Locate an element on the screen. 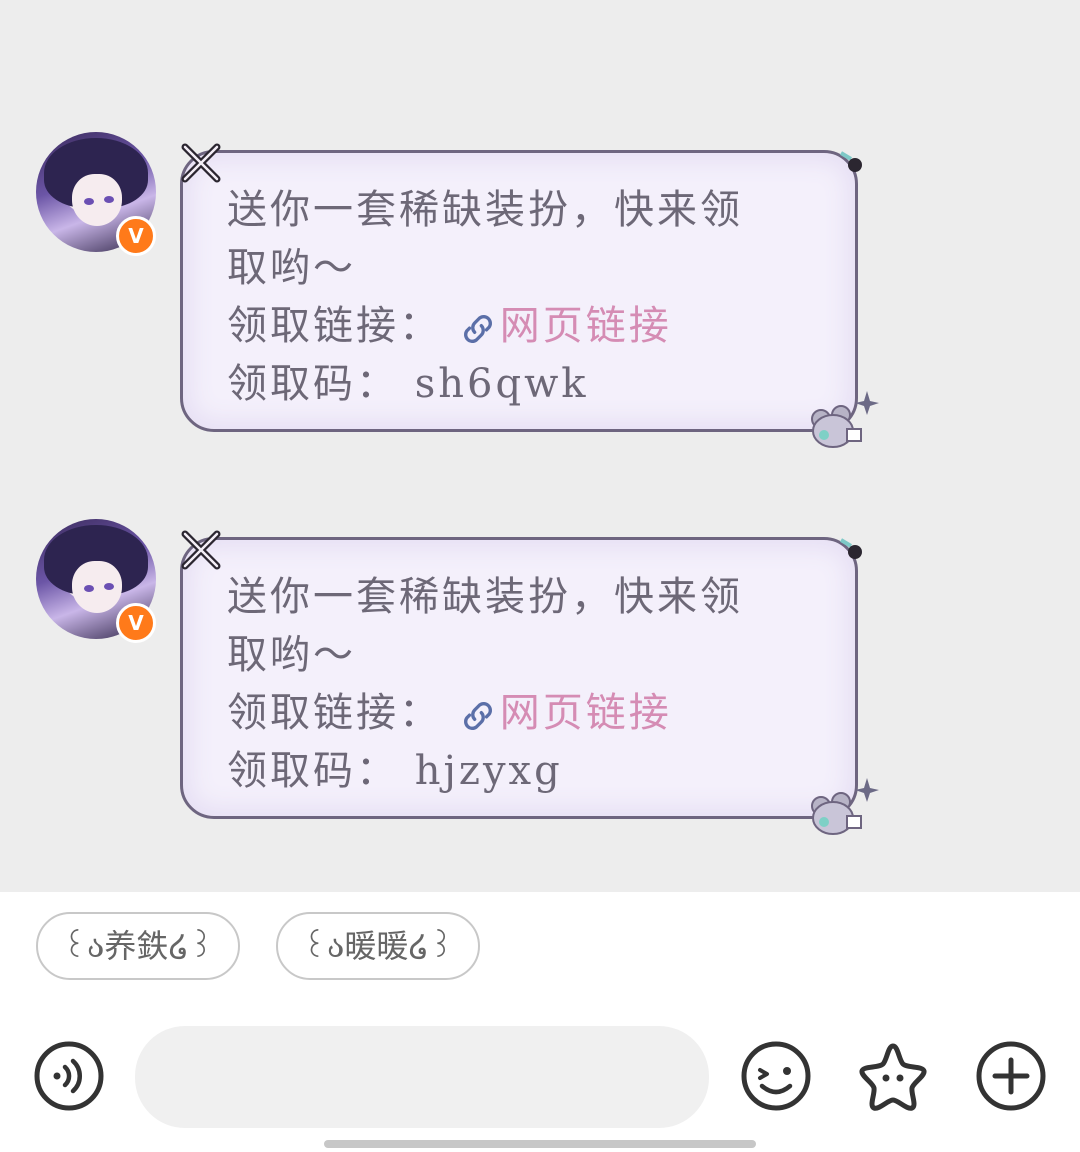 The height and width of the screenshot is (1152, 1080). quick-reply-chip: ꒰ა养鉄໒꒱ is located at coordinates (138, 946).